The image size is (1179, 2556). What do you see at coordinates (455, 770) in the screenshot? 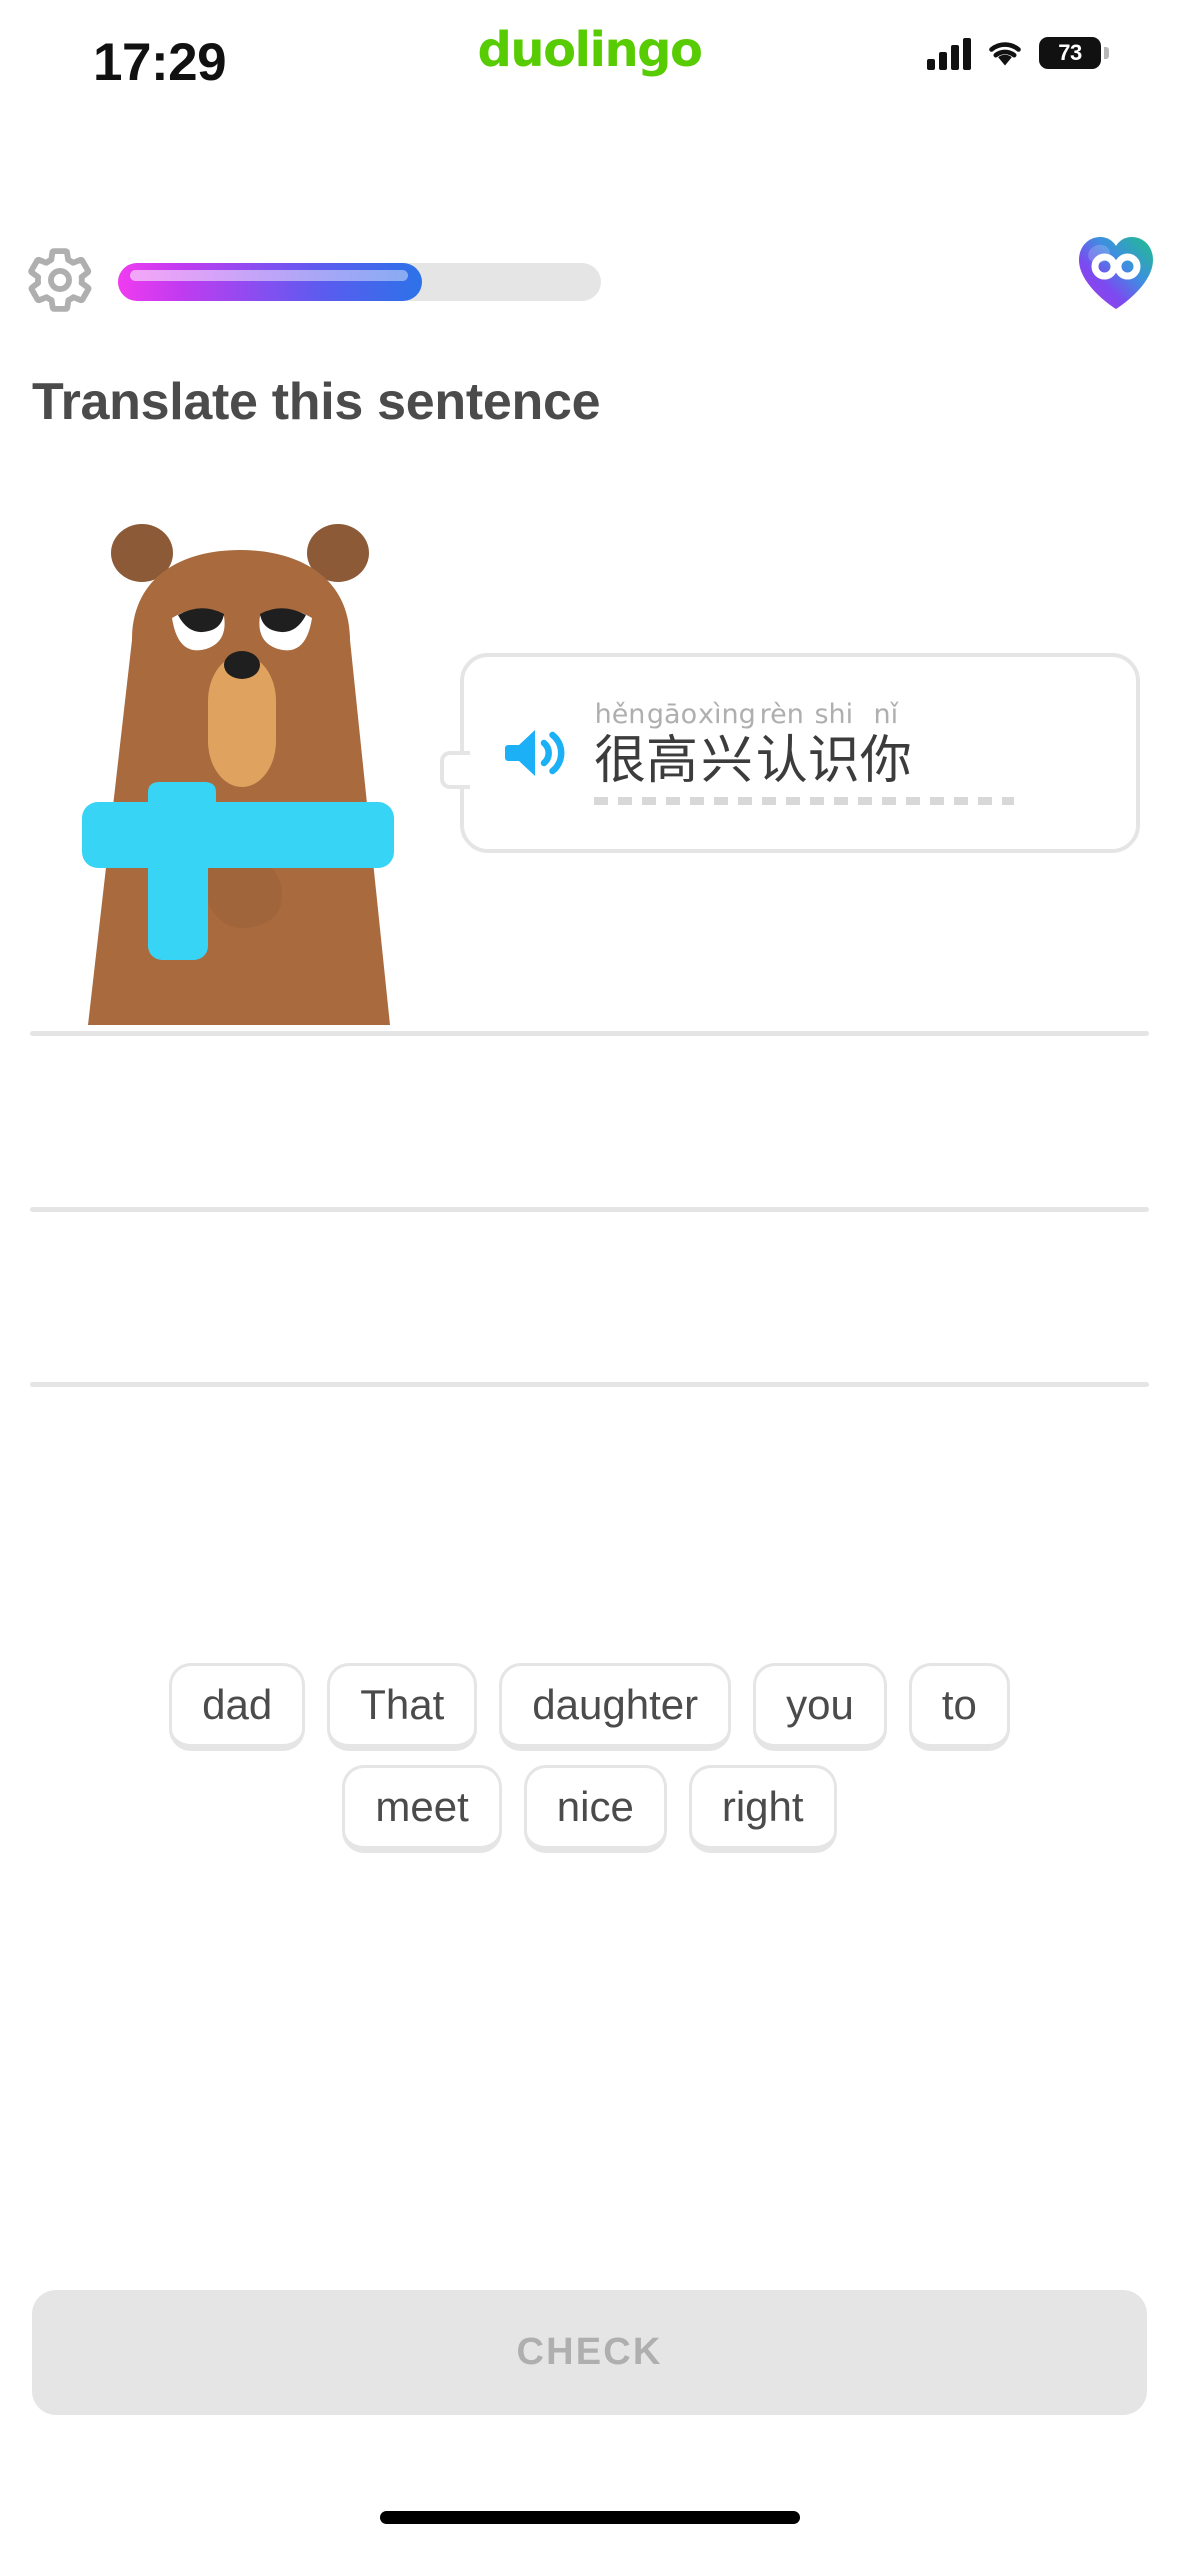
I see `speech-bubble-tail` at bounding box center [455, 770].